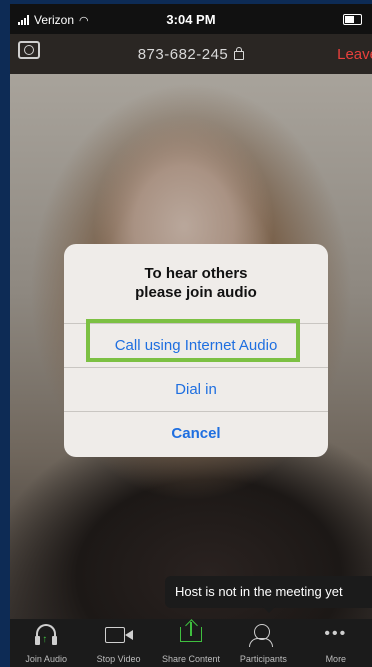  Describe the element at coordinates (118, 659) in the screenshot. I see `toolbar-label: Stop Video` at that location.